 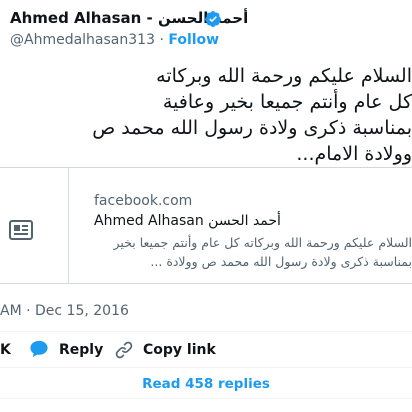 What do you see at coordinates (64, 311) in the screenshot?
I see `tweet-timestamp: AM · Dec 15, 2016` at bounding box center [64, 311].